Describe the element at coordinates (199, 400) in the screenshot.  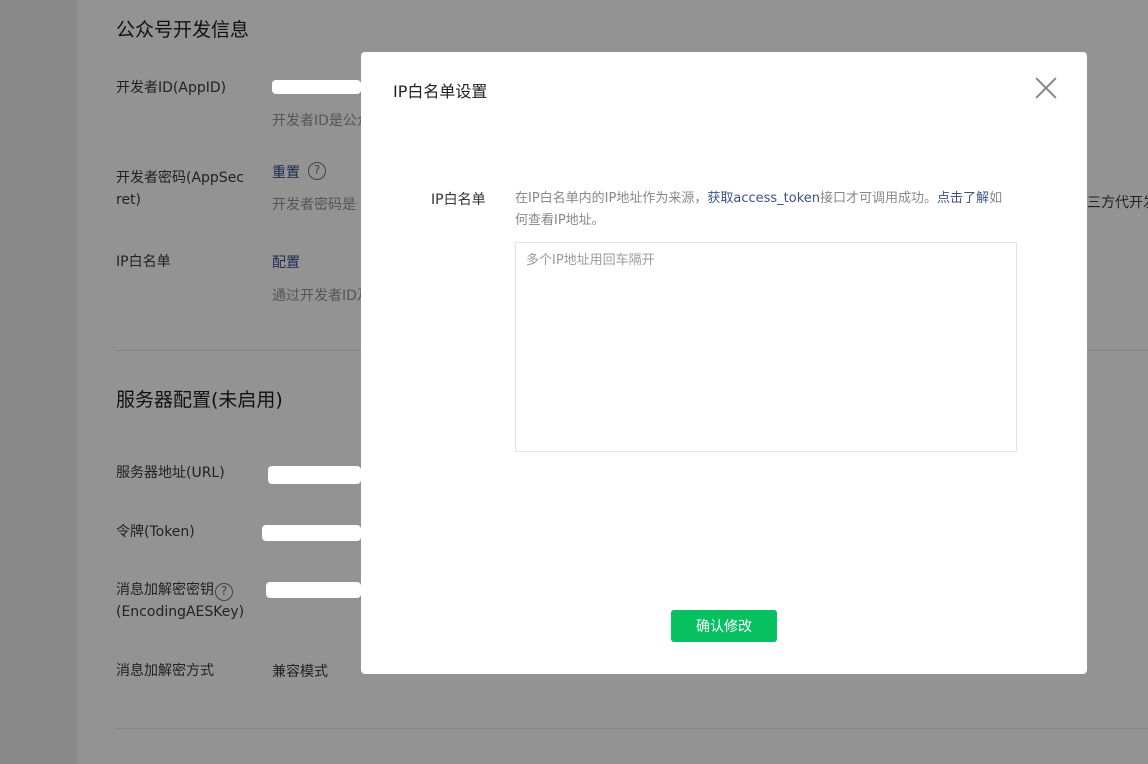
I see `server-config-title: 服务器配置(未启用)` at that location.